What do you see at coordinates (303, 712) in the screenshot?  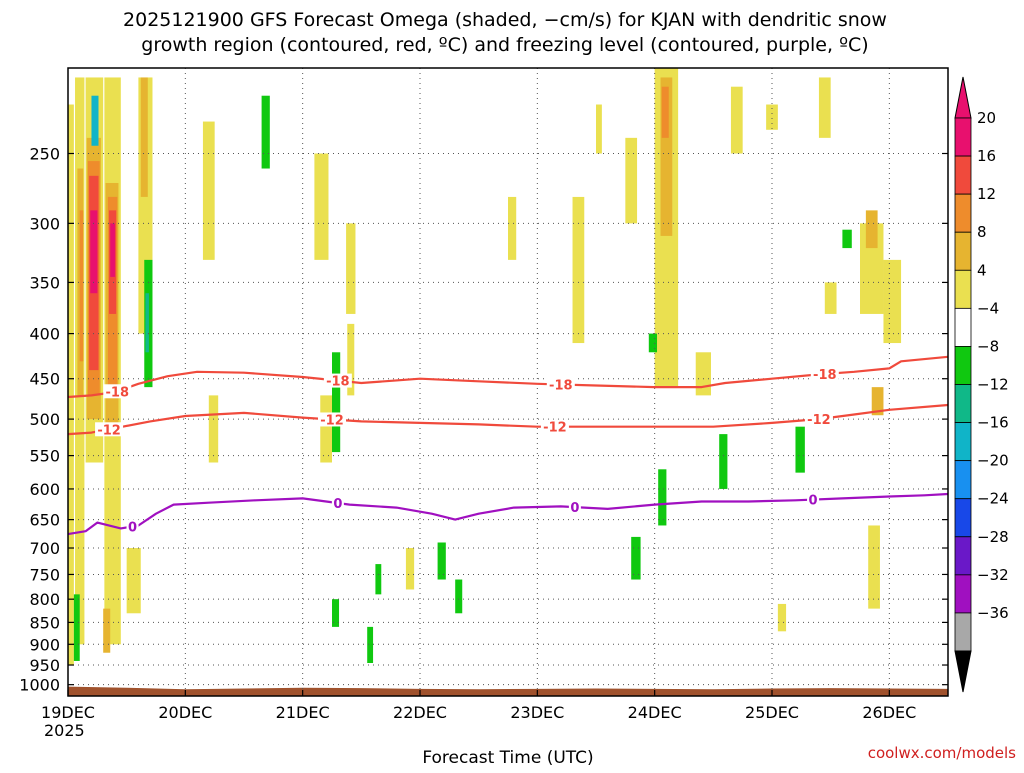 I see `x-tick-label-21DEC: 21DEC` at bounding box center [303, 712].